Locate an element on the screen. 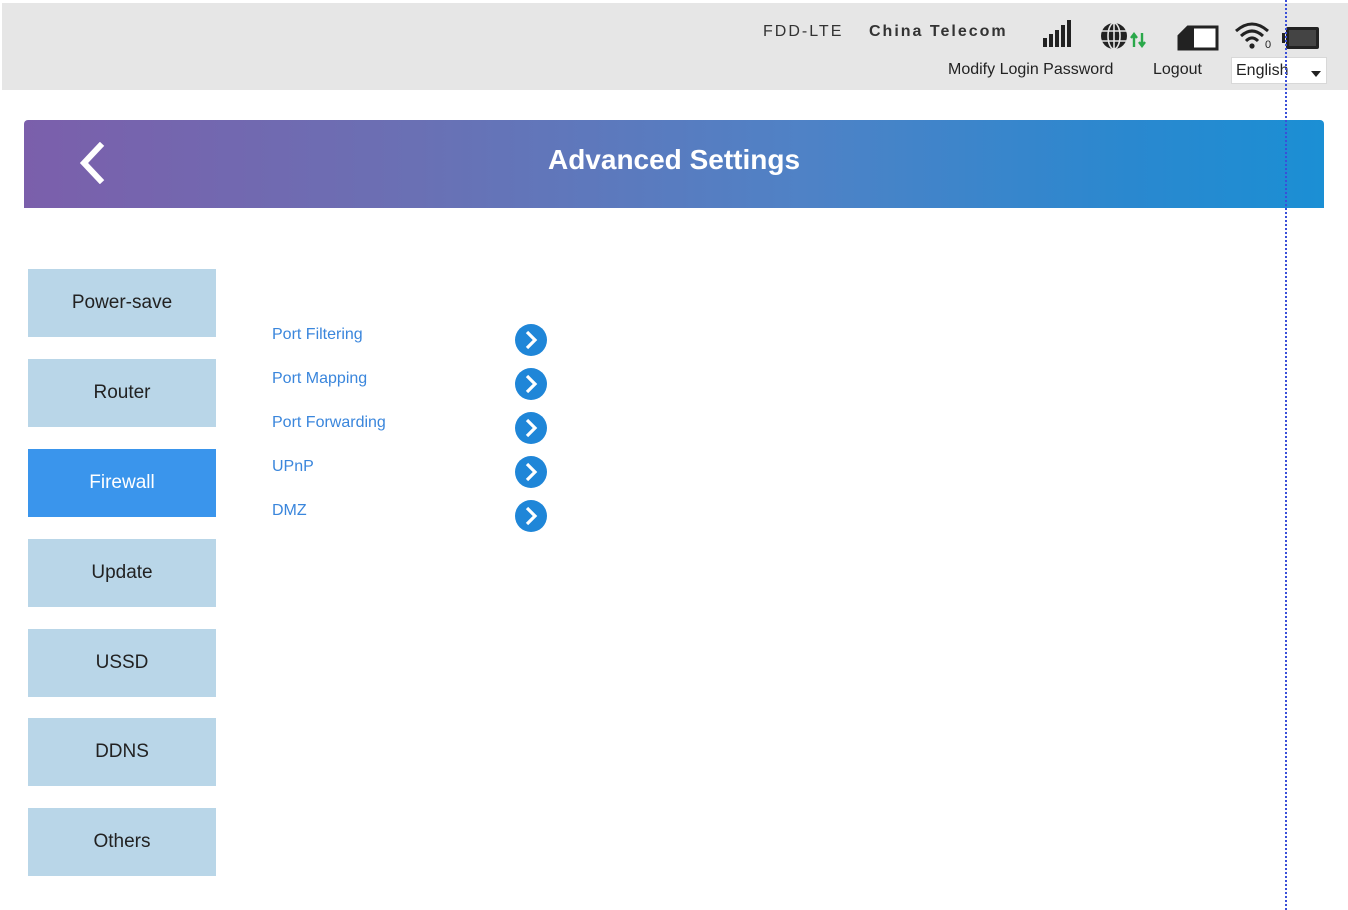 This screenshot has width=1348, height=910. link-label: DMZ is located at coordinates (289, 510).